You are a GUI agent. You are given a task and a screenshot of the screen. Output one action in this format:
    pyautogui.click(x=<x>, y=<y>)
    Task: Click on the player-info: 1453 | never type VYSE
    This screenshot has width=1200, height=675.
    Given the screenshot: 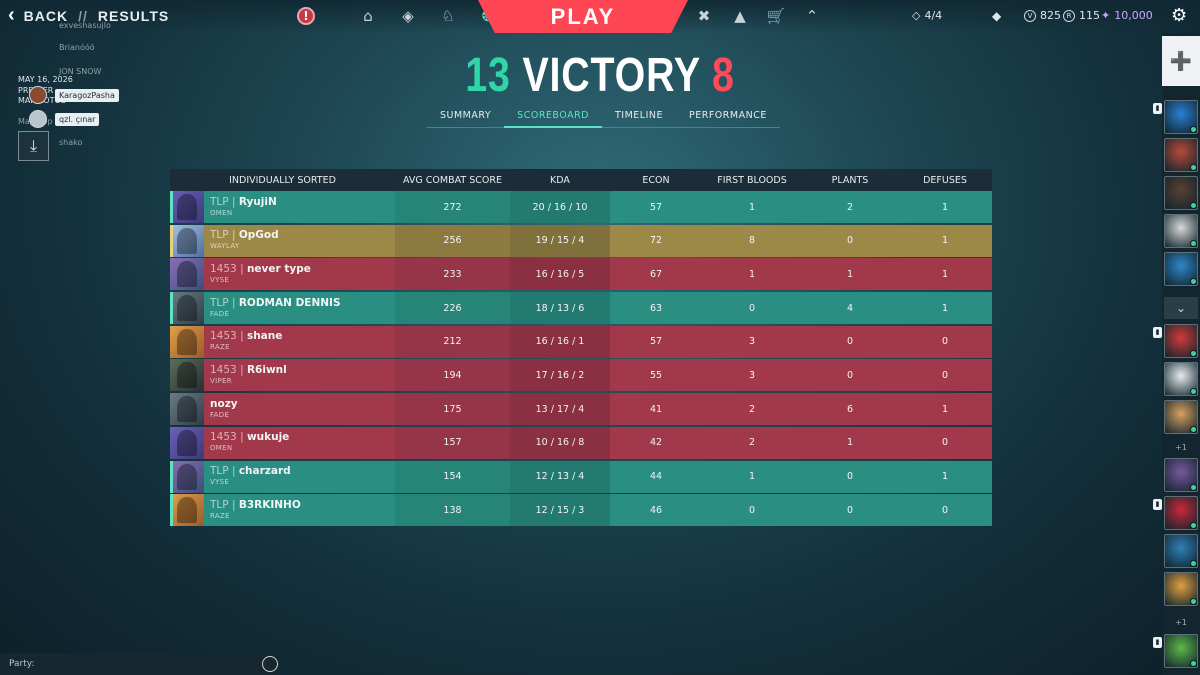 What is the action you would take?
    pyautogui.click(x=260, y=274)
    